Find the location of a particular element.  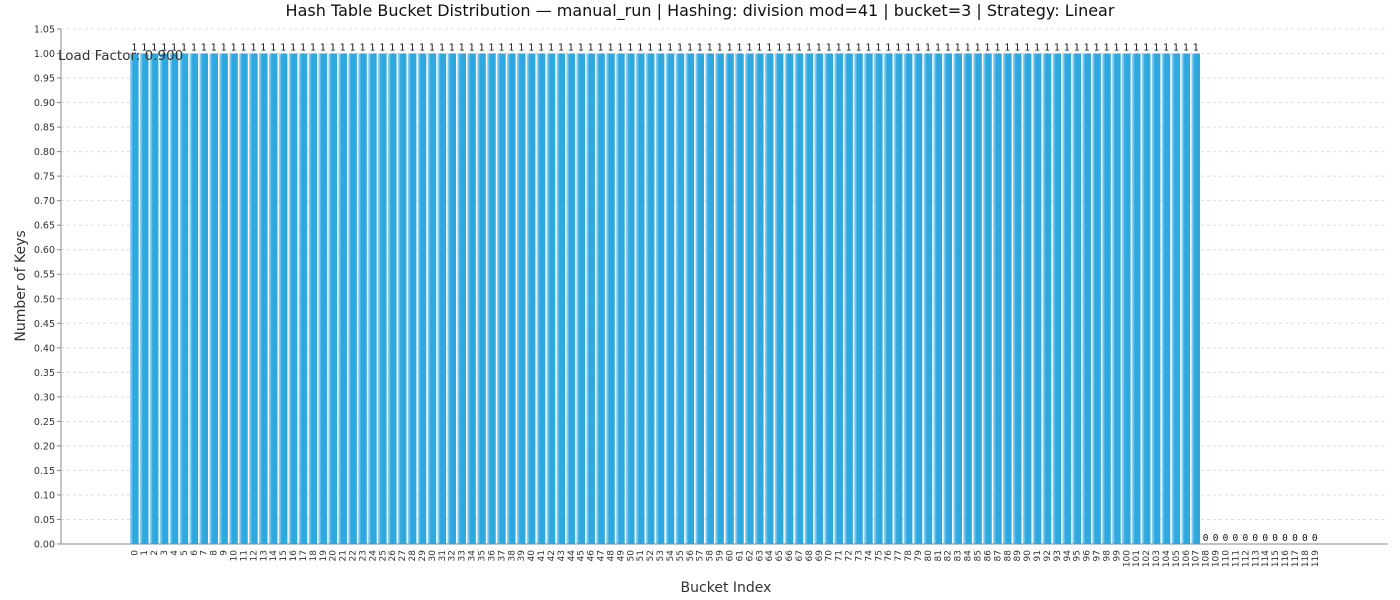

x-tick-label: 33 is located at coordinates (463, 555).